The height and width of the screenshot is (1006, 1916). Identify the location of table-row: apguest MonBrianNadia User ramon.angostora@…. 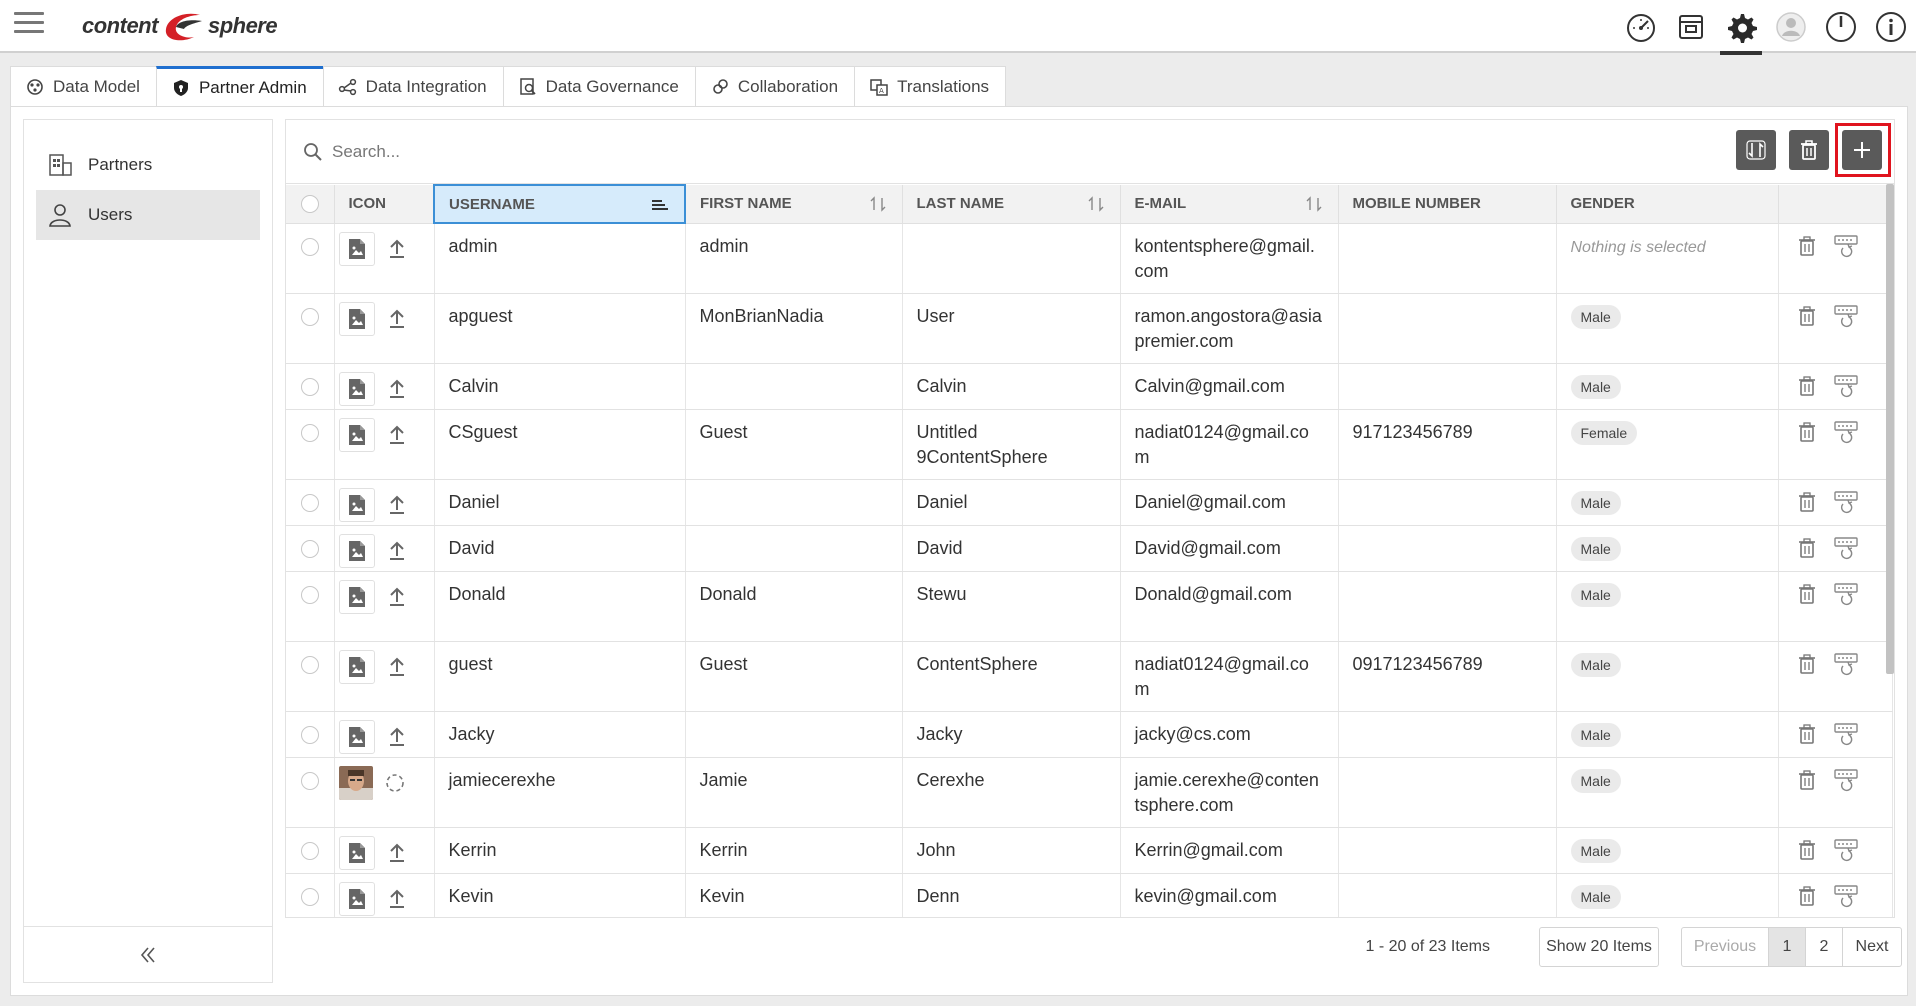
(1089, 328).